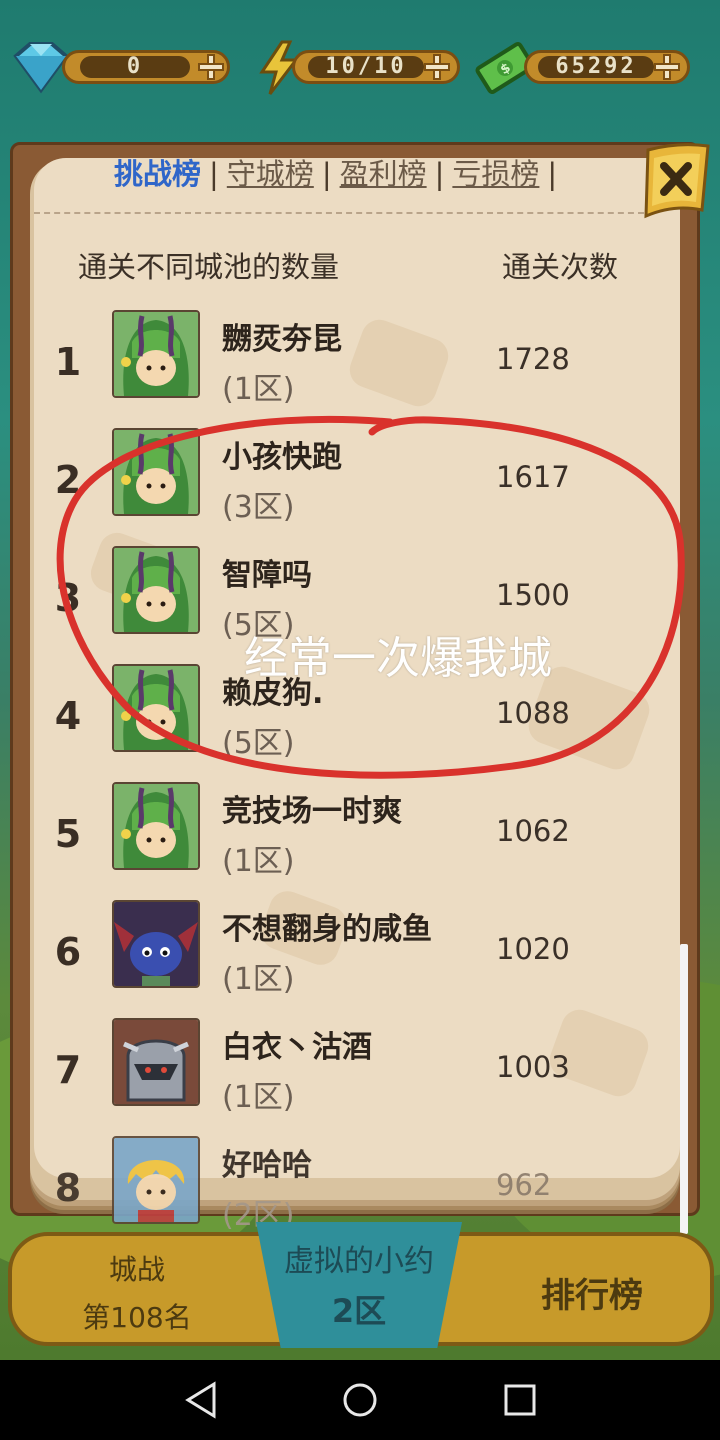 The height and width of the screenshot is (1440, 720). Describe the element at coordinates (495, 174) in the screenshot. I see `tab-loss: 亏损榜` at that location.